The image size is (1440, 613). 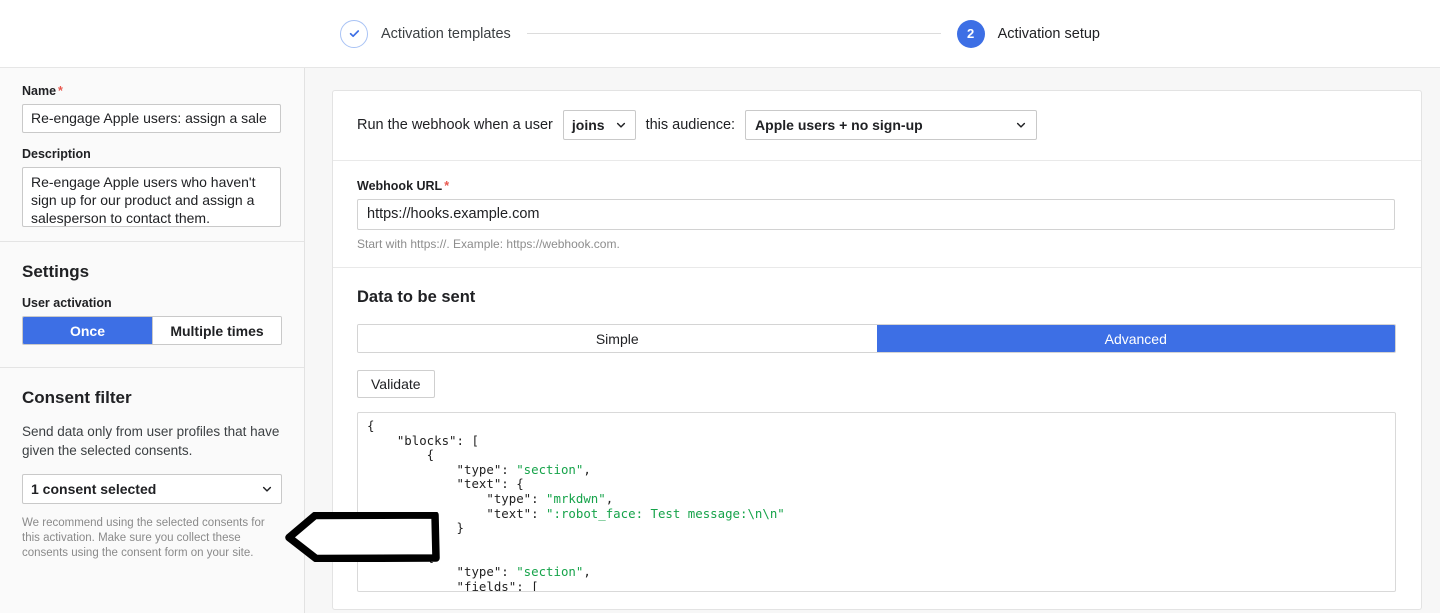 I want to click on webhook-url-input: https://hooks.example.com, so click(x=876, y=214).